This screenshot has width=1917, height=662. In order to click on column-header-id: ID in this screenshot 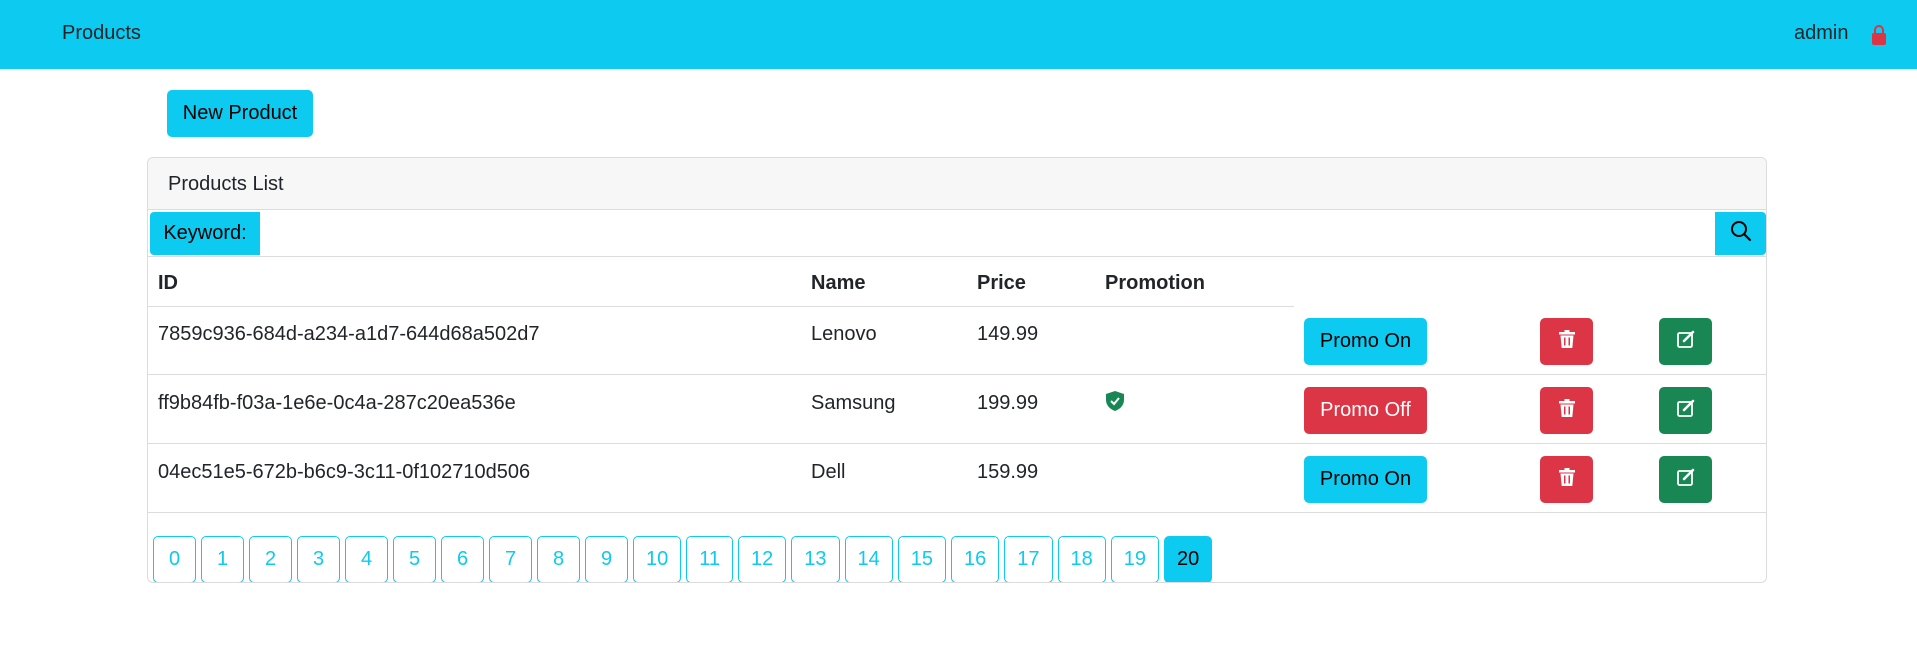, I will do `click(168, 283)`.